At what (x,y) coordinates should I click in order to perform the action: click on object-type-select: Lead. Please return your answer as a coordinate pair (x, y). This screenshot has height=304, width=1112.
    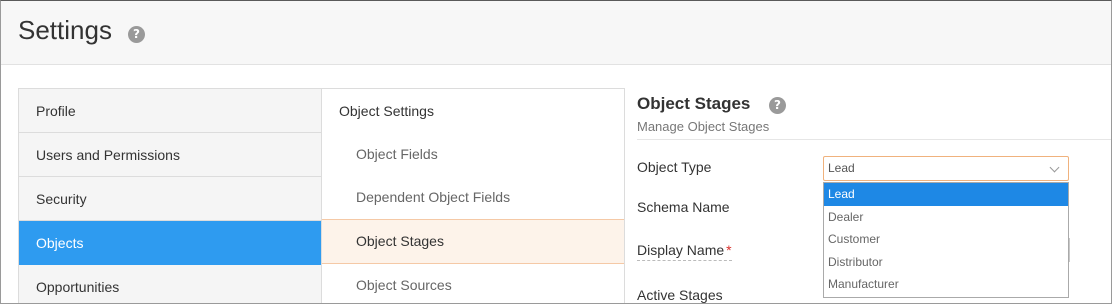
    Looking at the image, I should click on (946, 168).